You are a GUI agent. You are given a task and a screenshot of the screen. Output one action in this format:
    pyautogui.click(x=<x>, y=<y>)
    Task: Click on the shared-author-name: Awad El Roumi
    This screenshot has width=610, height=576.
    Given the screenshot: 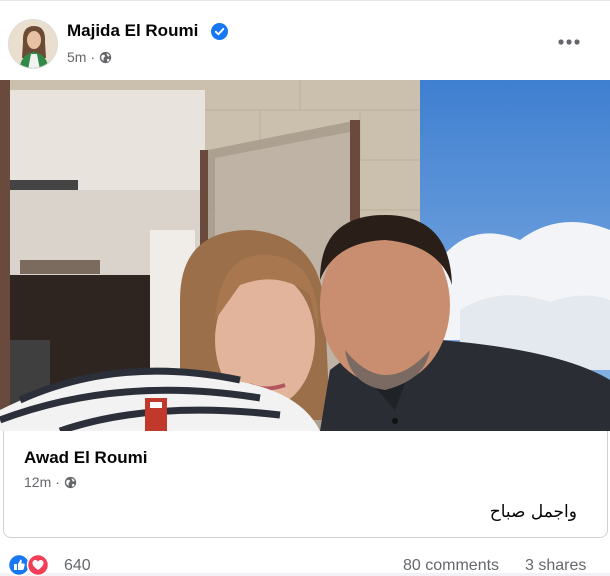 What is the action you would take?
    pyautogui.click(x=85, y=458)
    